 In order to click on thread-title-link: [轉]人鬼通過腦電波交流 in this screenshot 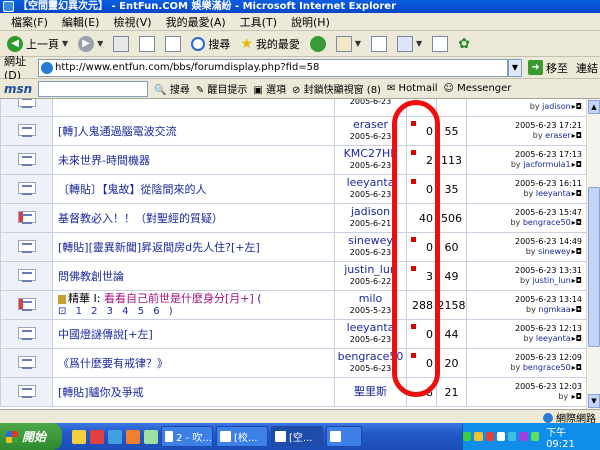, I will do `click(117, 131)`.